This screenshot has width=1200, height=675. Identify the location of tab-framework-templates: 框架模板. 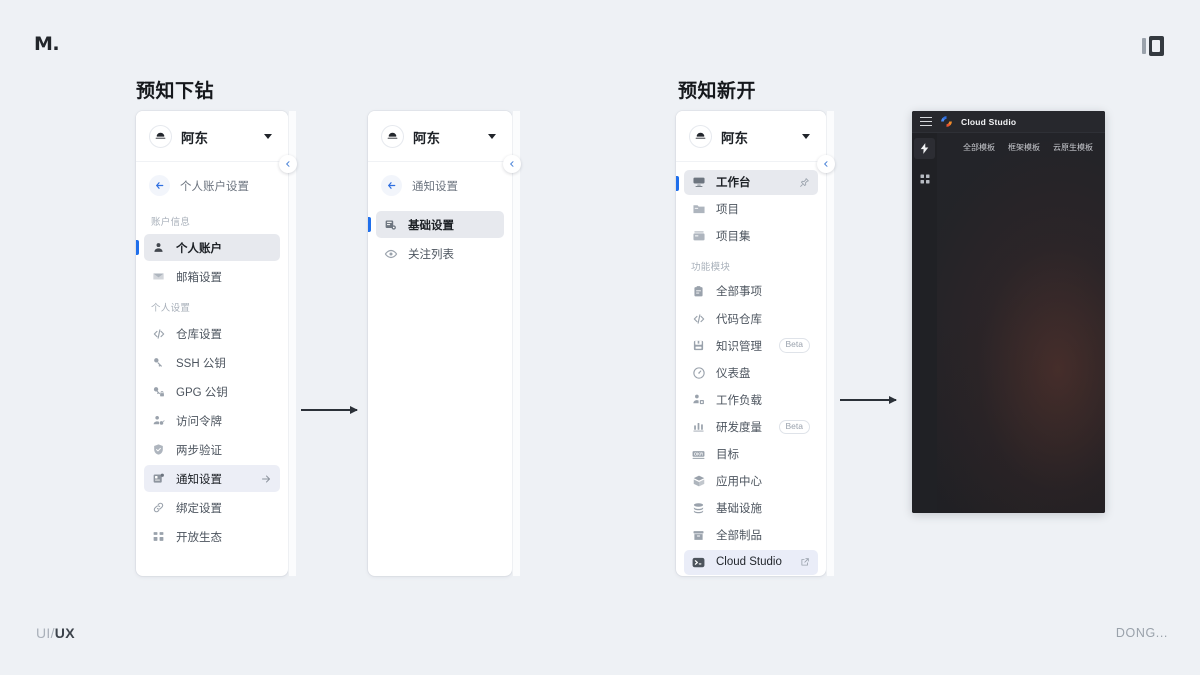
(1024, 147).